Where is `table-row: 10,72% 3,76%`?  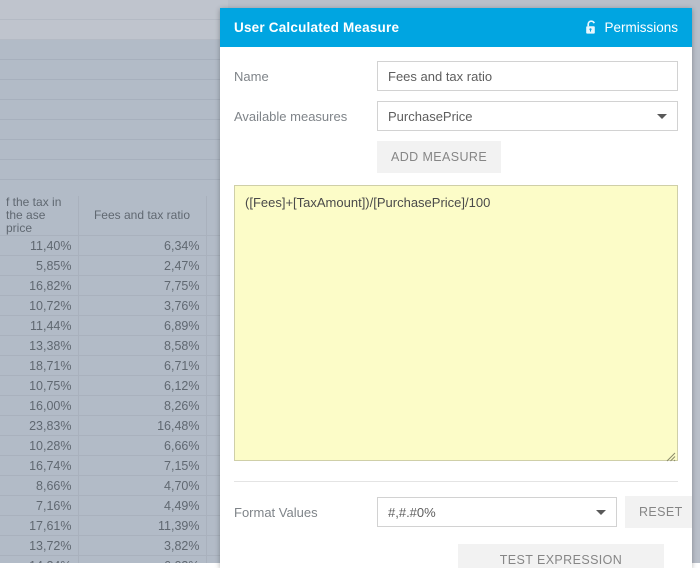
table-row: 10,72% 3,76% is located at coordinates (114, 305).